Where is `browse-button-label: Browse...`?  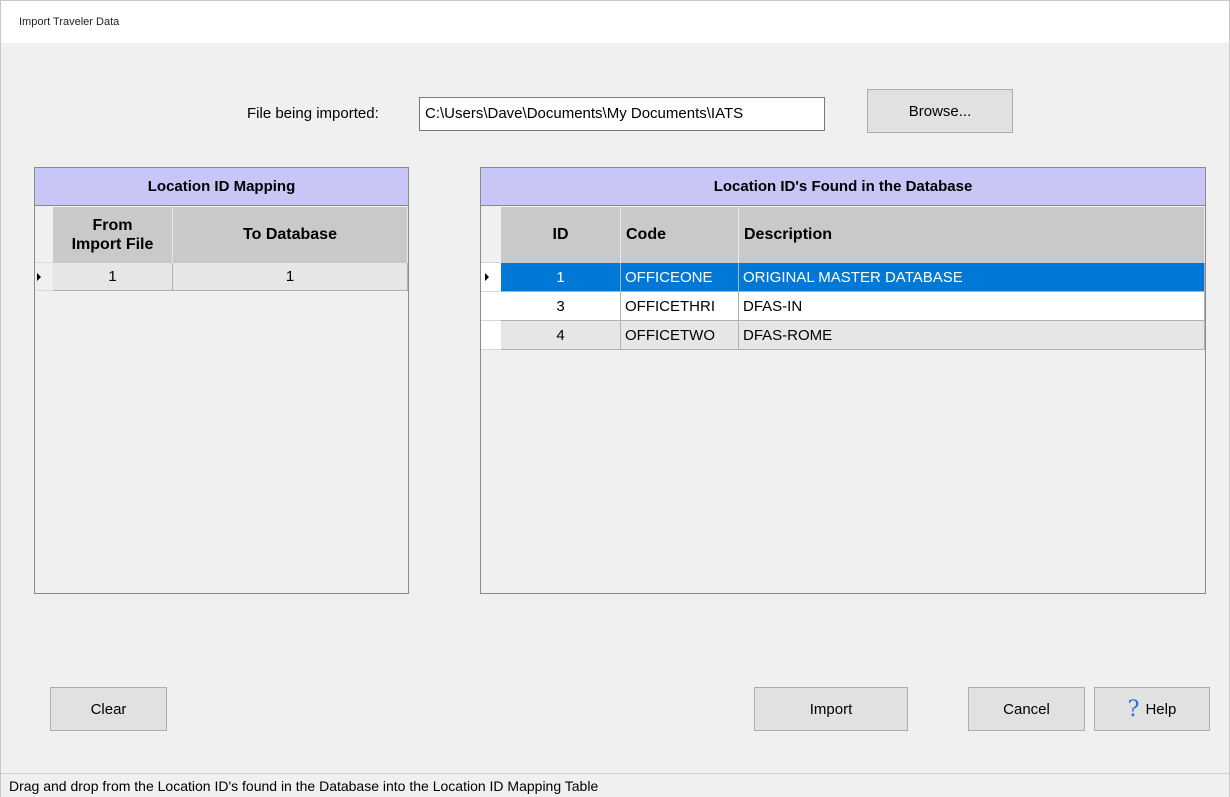
browse-button-label: Browse... is located at coordinates (940, 111).